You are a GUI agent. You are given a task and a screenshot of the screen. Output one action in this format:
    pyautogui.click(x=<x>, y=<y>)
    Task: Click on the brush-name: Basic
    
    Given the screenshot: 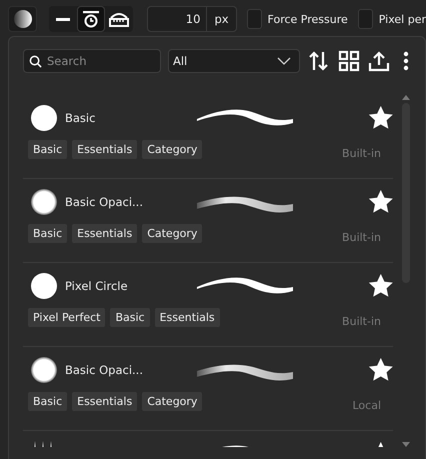 What is the action you would take?
    pyautogui.click(x=80, y=118)
    